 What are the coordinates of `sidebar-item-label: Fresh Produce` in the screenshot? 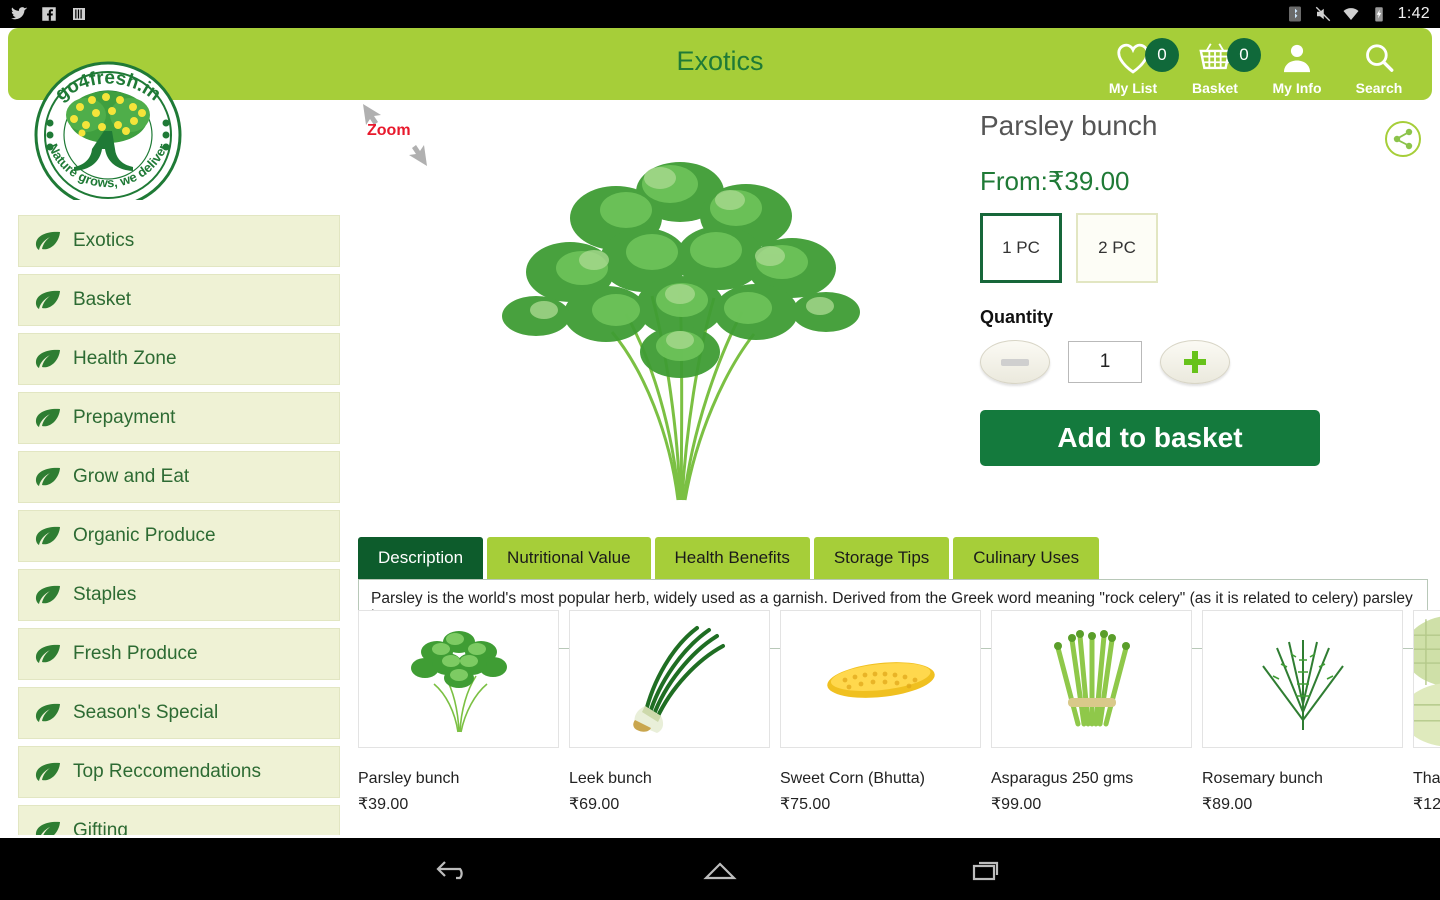 It's located at (135, 653).